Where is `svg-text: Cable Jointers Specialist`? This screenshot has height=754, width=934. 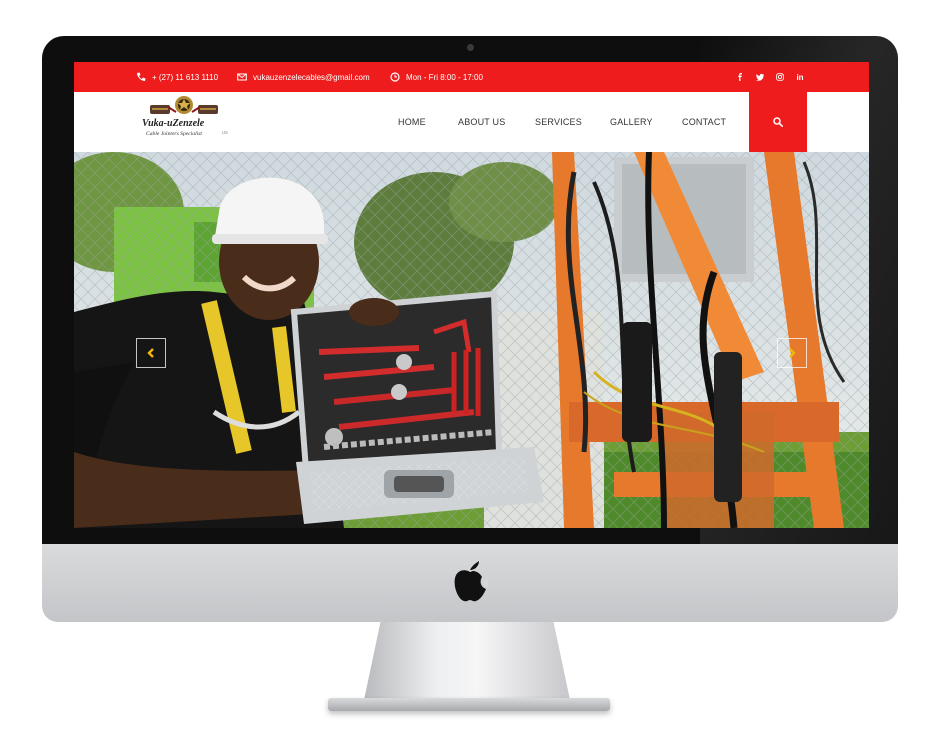 svg-text: Cable Jointers Specialist is located at coordinates (174, 134).